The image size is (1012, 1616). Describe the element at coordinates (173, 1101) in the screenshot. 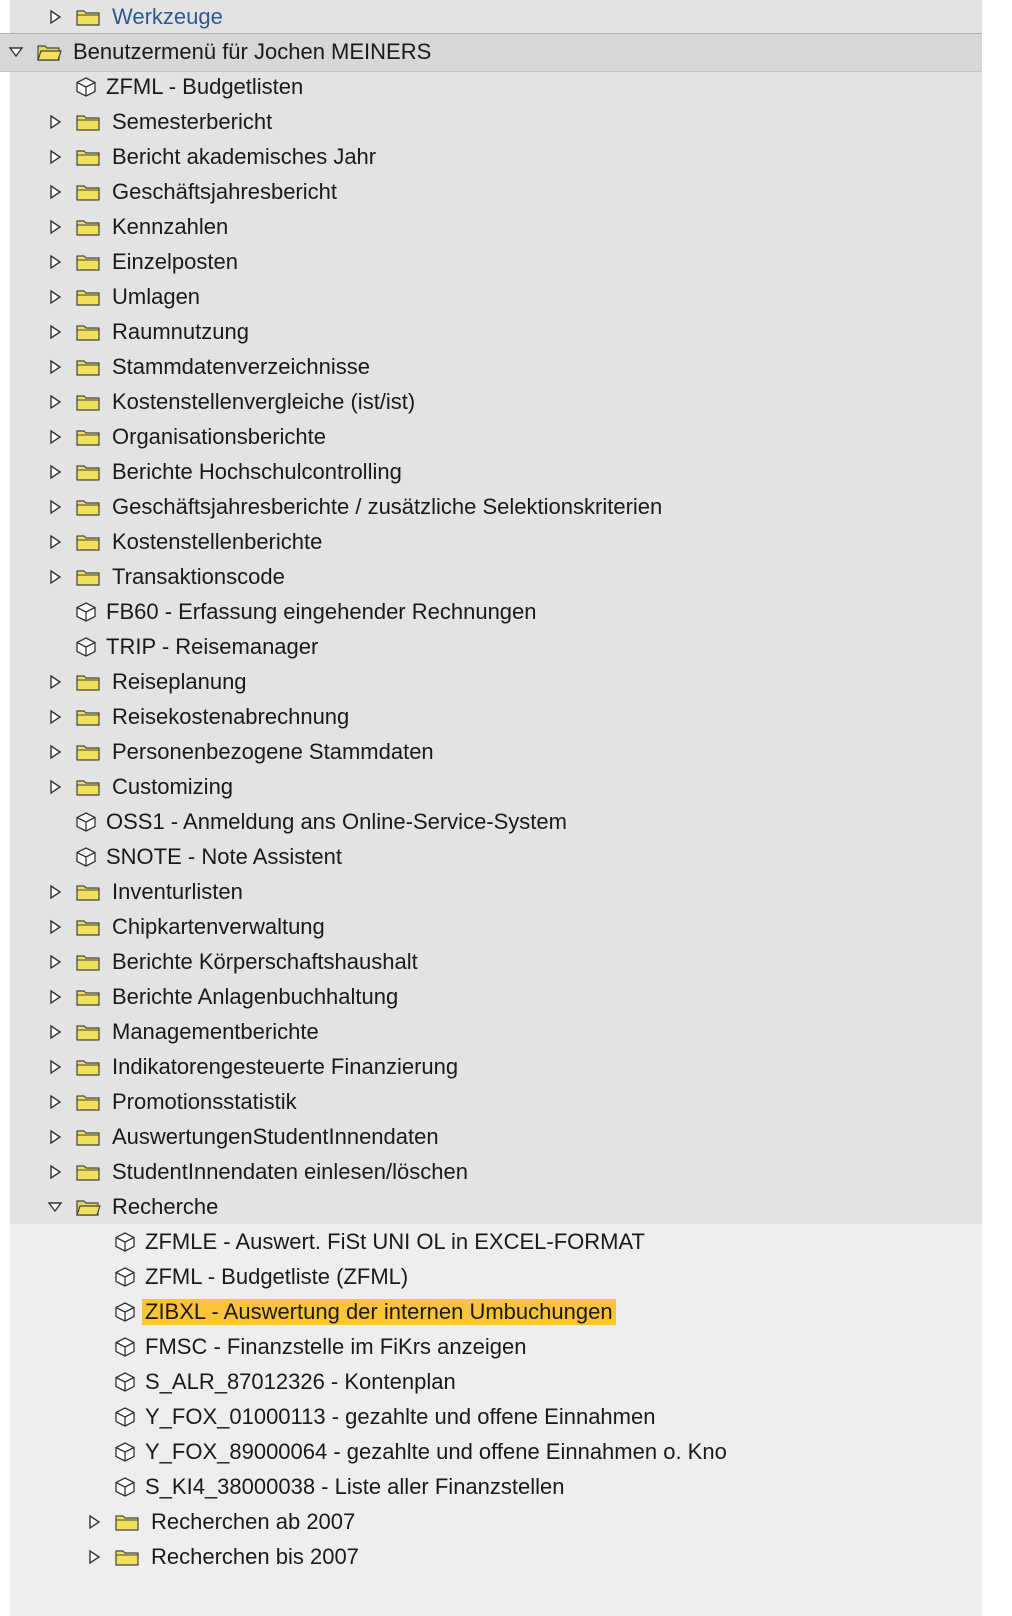

I see `tree-folder-node: Promotionsstatistik` at that location.